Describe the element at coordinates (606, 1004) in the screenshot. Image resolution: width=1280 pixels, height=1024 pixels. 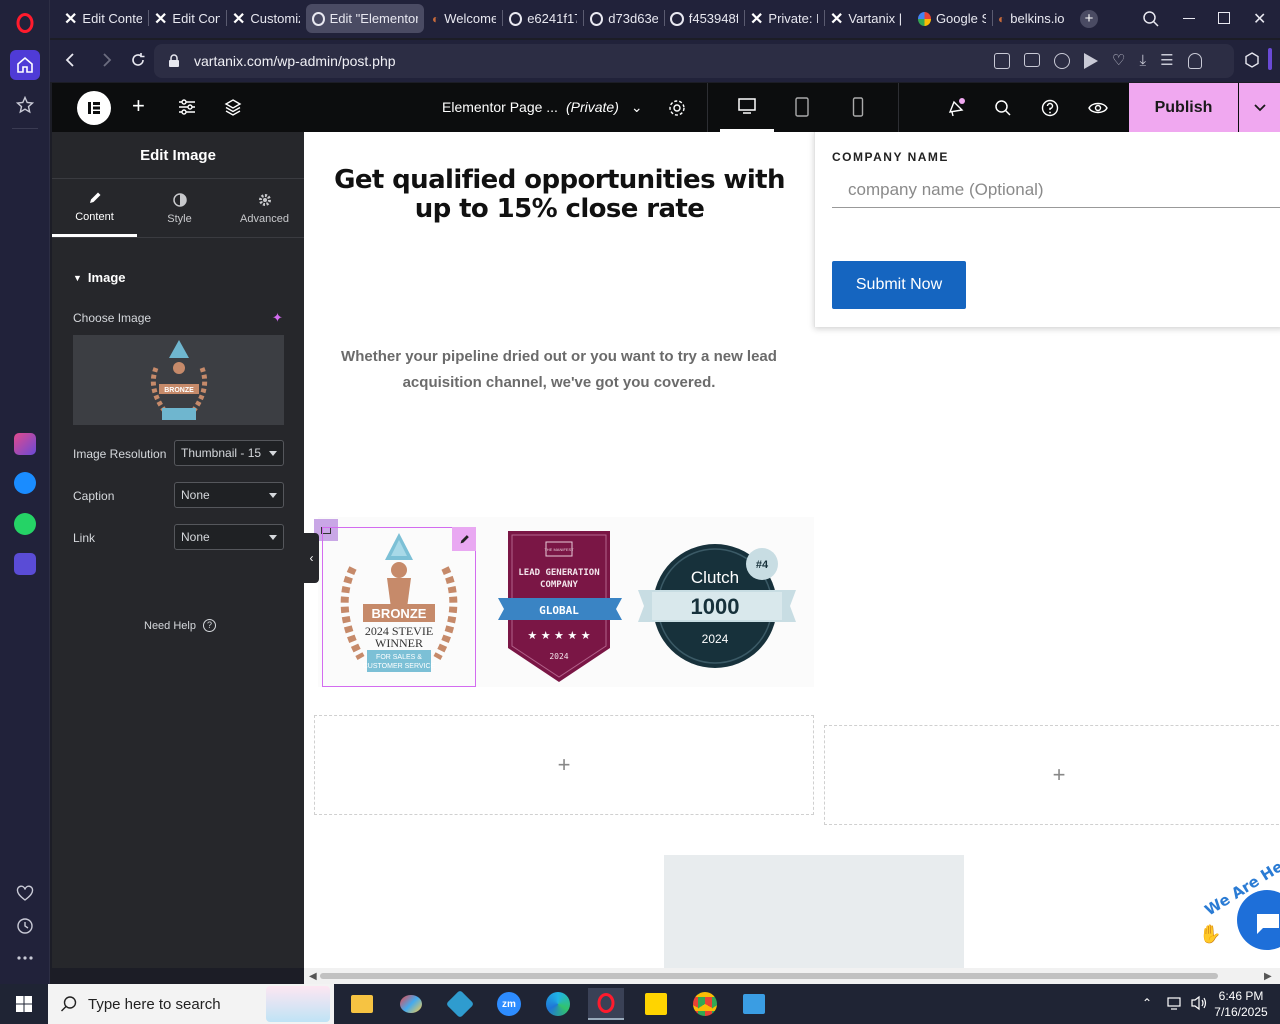
I see `opera-taskbar-icon` at that location.